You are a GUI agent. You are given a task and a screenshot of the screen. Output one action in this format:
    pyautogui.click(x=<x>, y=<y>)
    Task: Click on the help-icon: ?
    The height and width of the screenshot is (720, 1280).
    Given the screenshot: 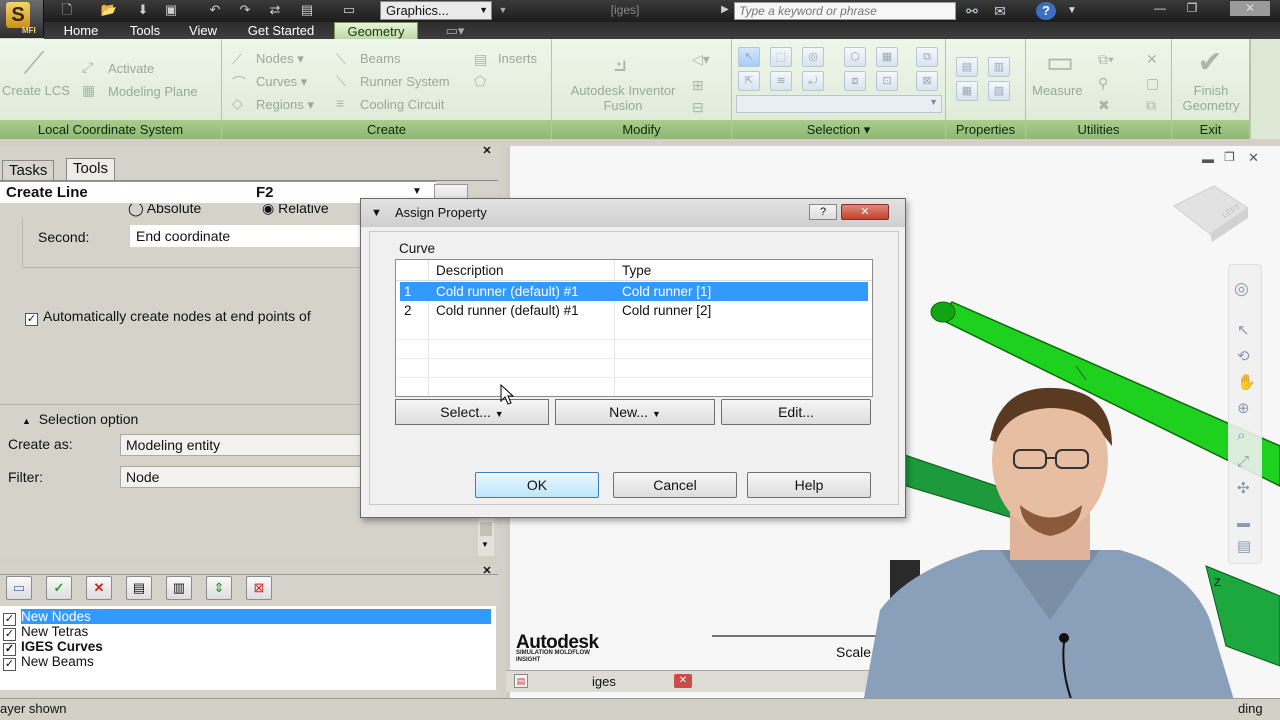 What is the action you would take?
    pyautogui.click(x=1046, y=11)
    